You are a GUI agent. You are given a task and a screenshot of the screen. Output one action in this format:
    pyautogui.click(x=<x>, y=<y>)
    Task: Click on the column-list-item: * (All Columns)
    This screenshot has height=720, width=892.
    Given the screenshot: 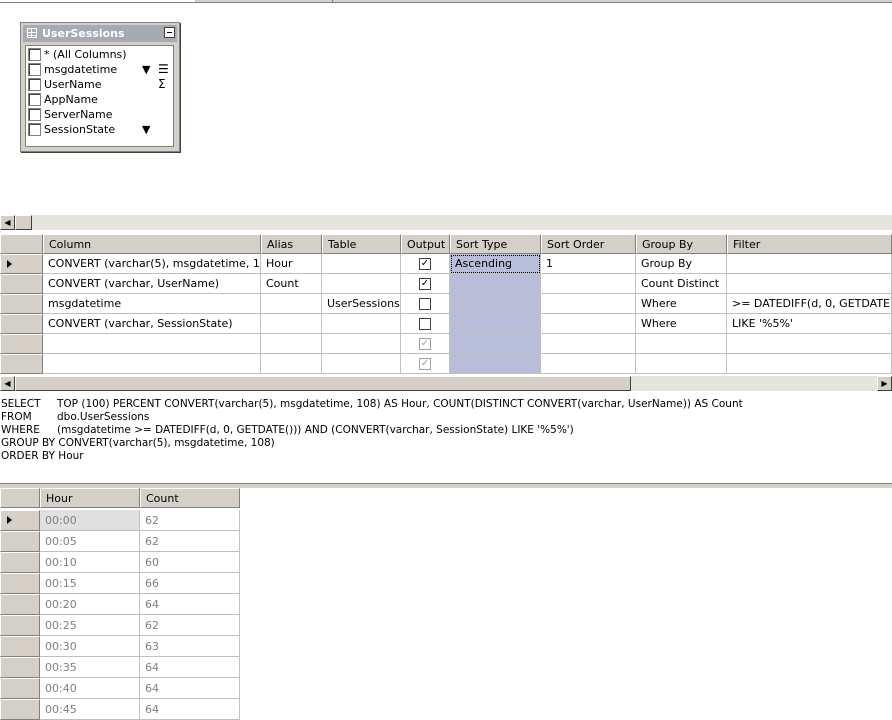 What is the action you would take?
    pyautogui.click(x=100, y=54)
    